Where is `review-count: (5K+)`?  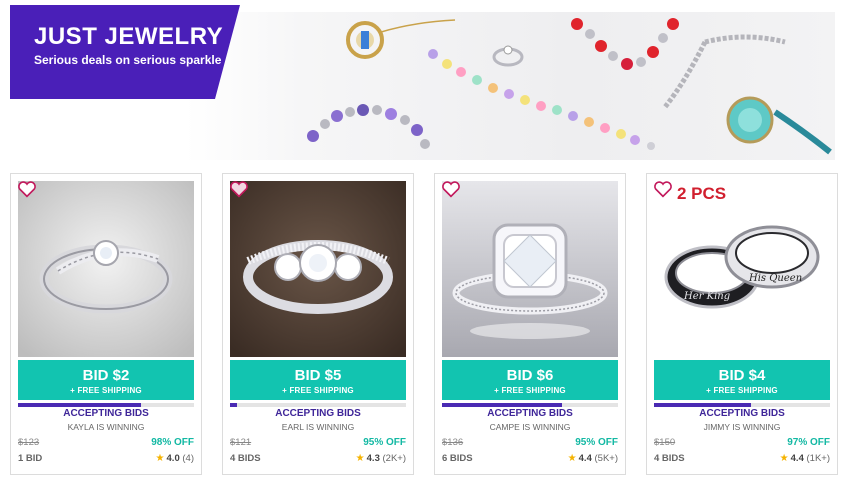
review-count: (5K+) is located at coordinates (606, 458).